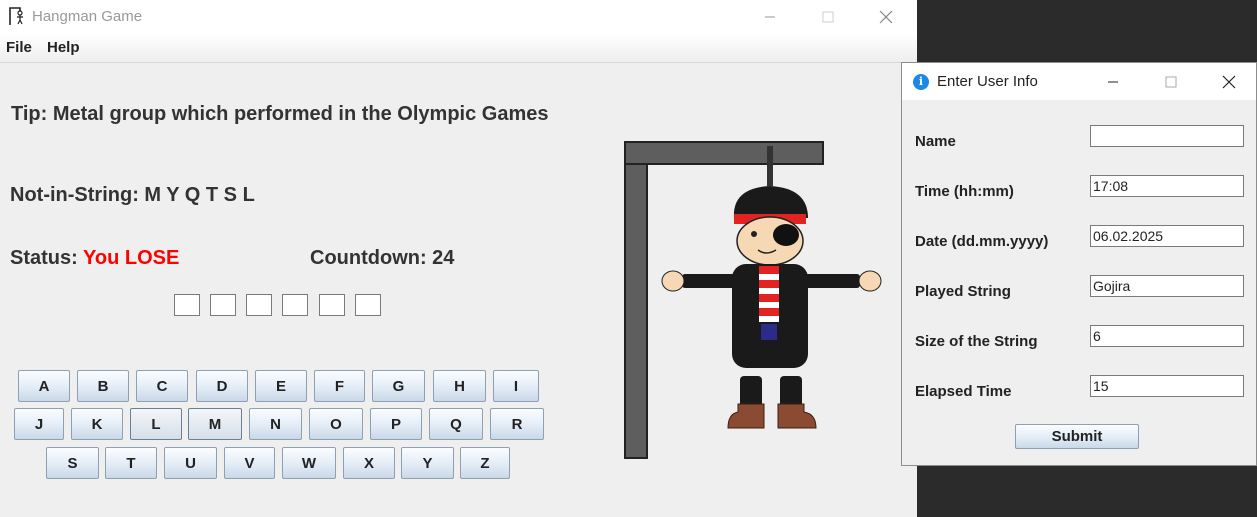  I want to click on status-caption: Status:, so click(44, 258).